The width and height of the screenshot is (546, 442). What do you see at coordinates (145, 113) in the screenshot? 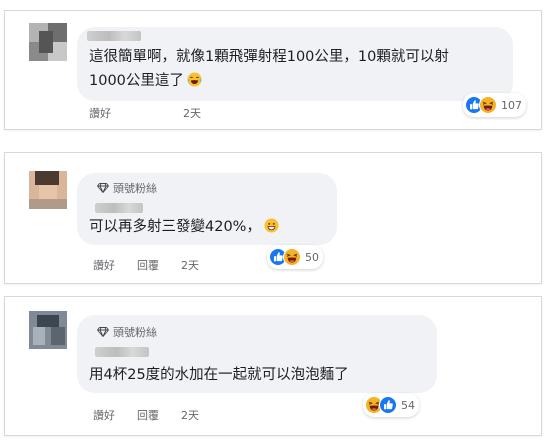
I see `comment-actions: 讚好 2天` at bounding box center [145, 113].